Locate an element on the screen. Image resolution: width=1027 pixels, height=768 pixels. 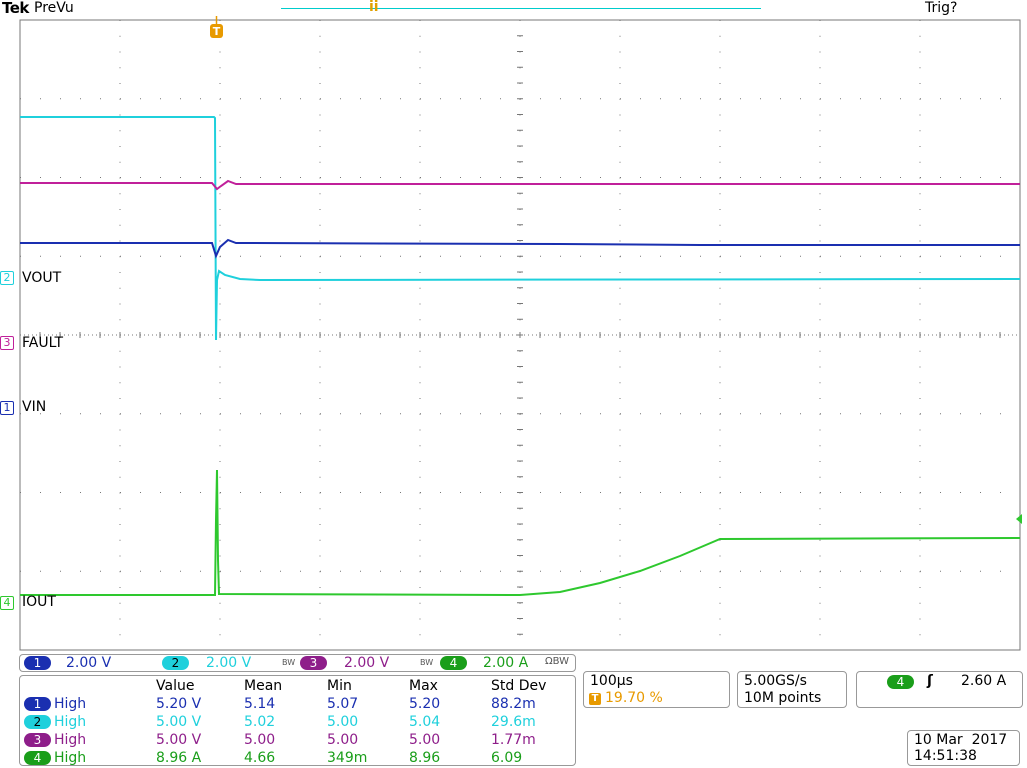
record-length: 10M points is located at coordinates (783, 698).